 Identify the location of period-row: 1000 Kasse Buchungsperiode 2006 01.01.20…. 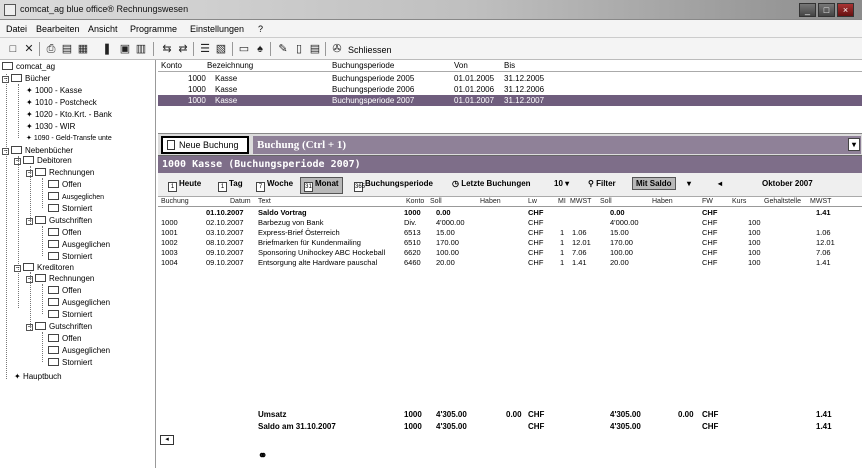
(510, 89).